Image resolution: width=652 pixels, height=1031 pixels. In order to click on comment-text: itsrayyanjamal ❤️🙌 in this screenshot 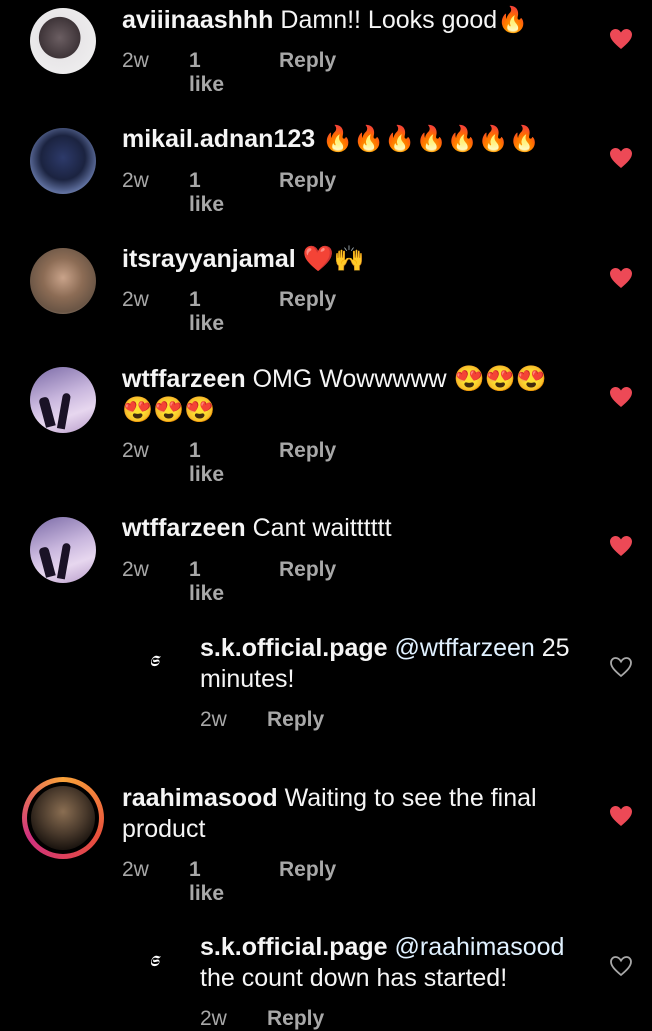, I will do `click(243, 259)`.